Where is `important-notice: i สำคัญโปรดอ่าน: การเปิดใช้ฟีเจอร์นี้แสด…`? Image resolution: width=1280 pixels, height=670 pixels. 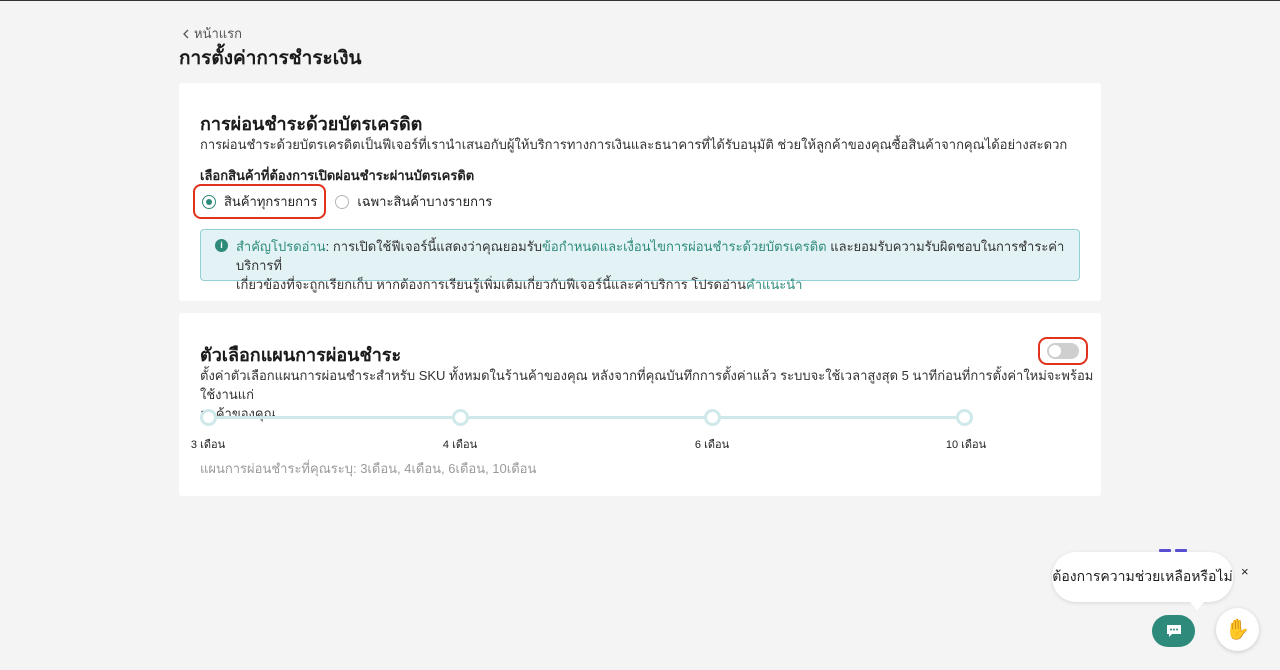 important-notice: i สำคัญโปรดอ่าน: การเปิดใช้ฟีเจอร์นี้แสด… is located at coordinates (640, 260).